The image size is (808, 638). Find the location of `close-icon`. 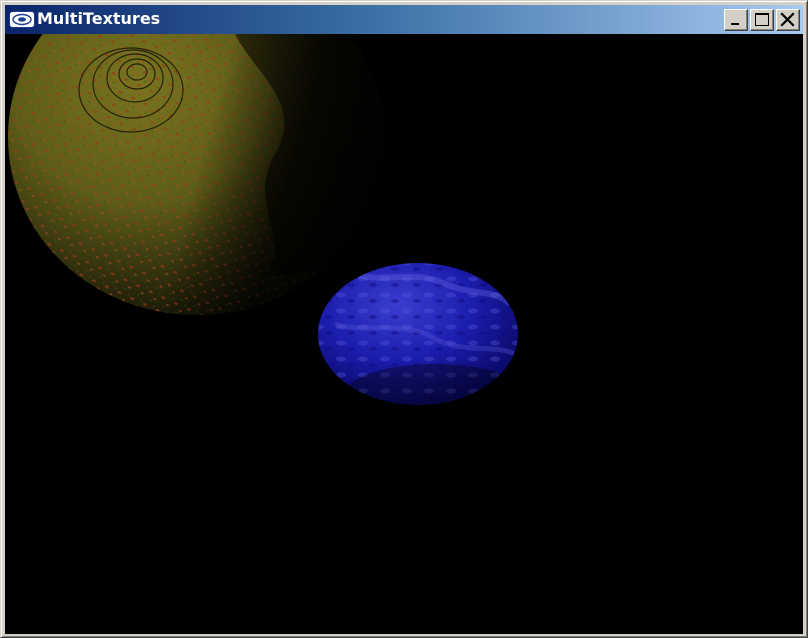

close-icon is located at coordinates (787, 19).